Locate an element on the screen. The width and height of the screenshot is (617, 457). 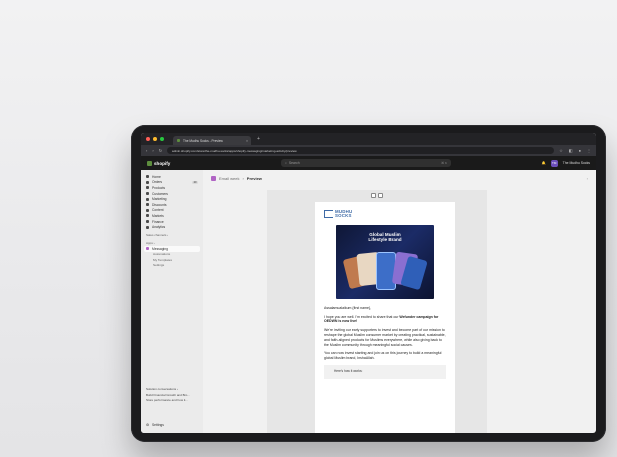
search-shortcut: ⌘ K is located at coordinates (444, 163).